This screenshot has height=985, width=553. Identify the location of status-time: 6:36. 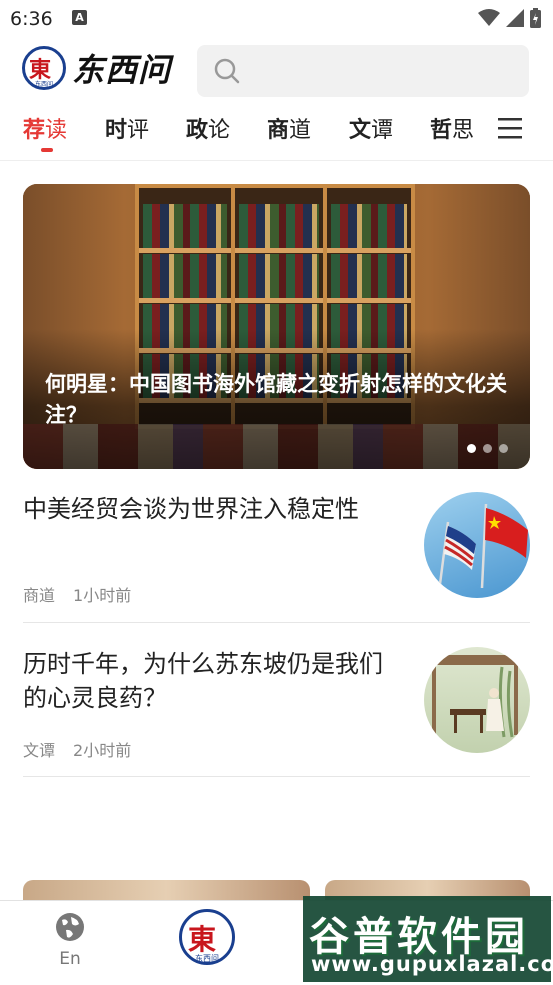
(31, 19).